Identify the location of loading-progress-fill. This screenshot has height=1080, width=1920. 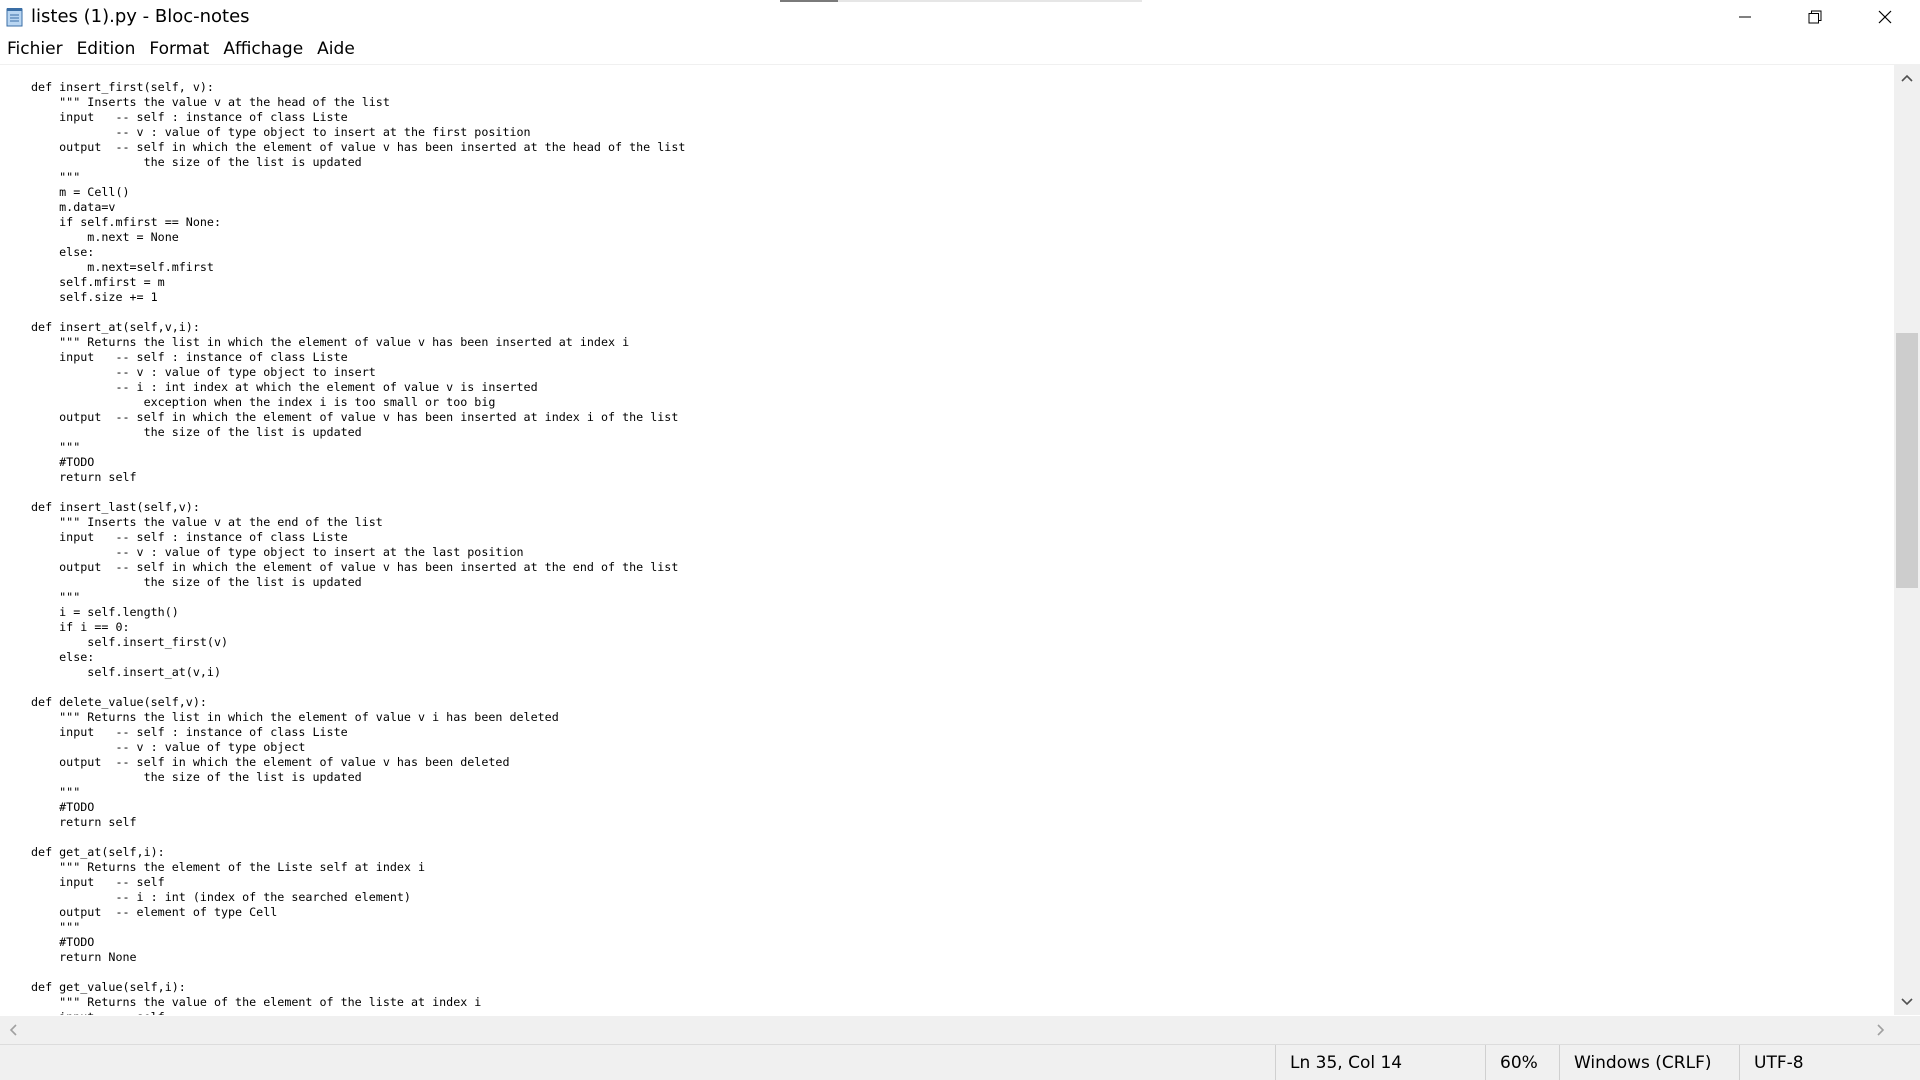
(809, 1).